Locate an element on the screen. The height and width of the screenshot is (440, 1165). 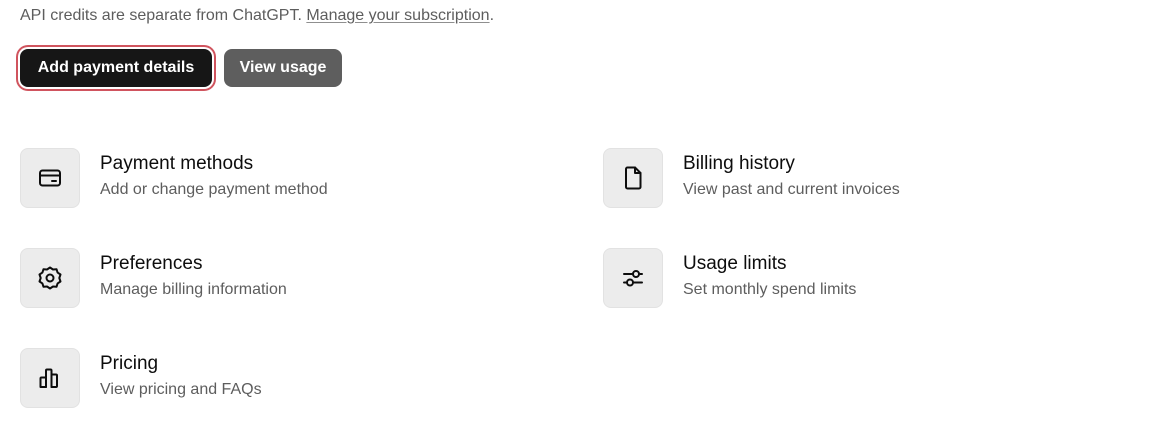
manage-subscription-link: Manage your subscription is located at coordinates (397, 15).